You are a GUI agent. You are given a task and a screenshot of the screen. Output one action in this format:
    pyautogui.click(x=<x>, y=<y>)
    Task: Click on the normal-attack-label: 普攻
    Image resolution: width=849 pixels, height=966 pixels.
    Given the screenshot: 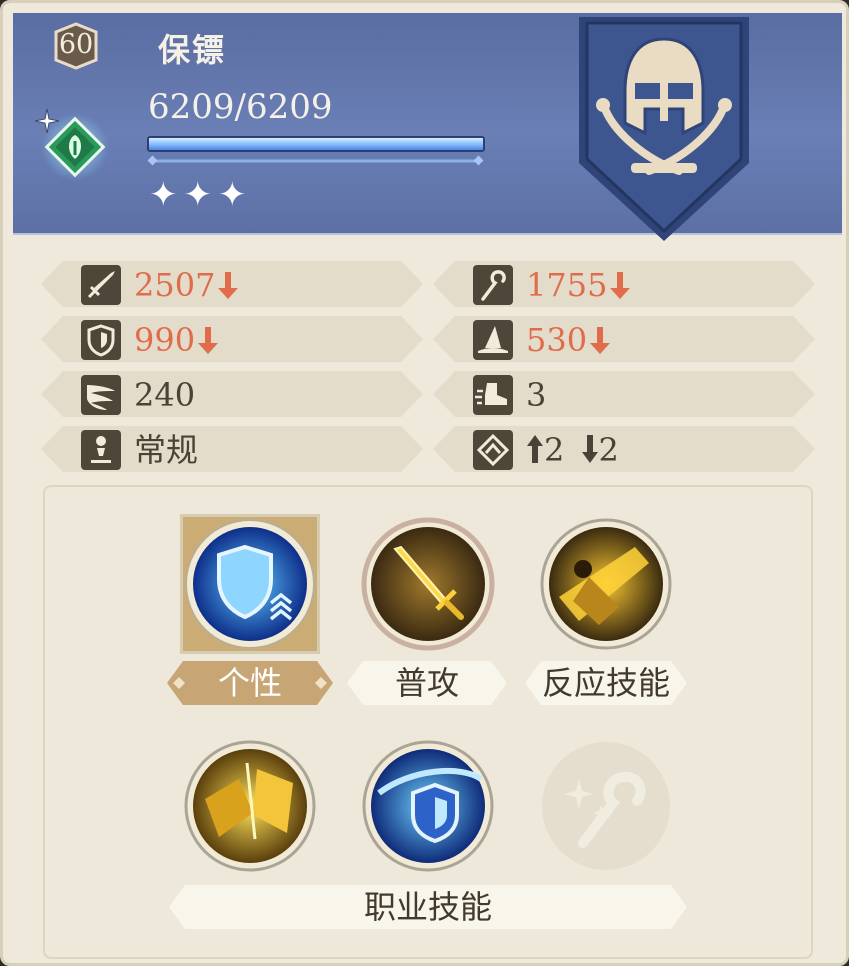 What is the action you would take?
    pyautogui.click(x=427, y=683)
    